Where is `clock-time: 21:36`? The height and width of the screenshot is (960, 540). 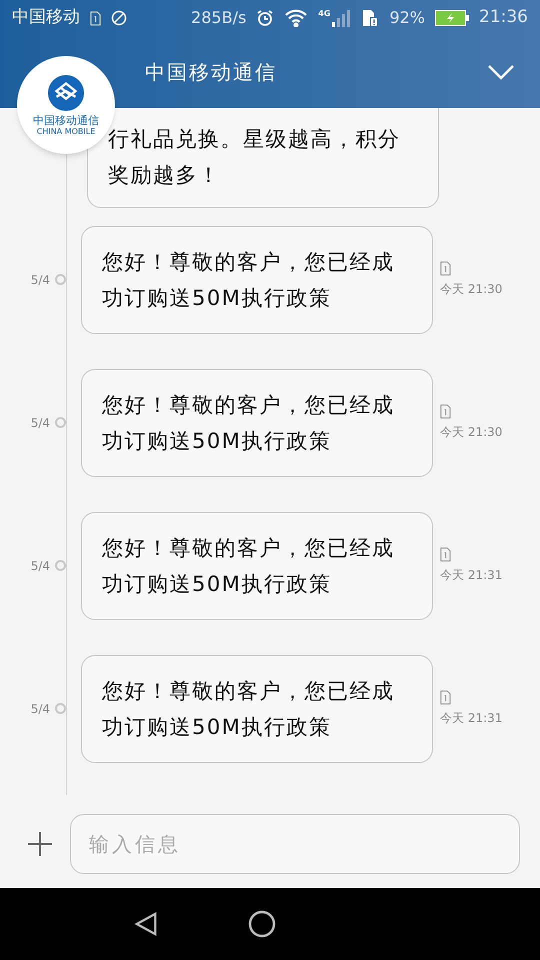
clock-time: 21:36 is located at coordinates (503, 18).